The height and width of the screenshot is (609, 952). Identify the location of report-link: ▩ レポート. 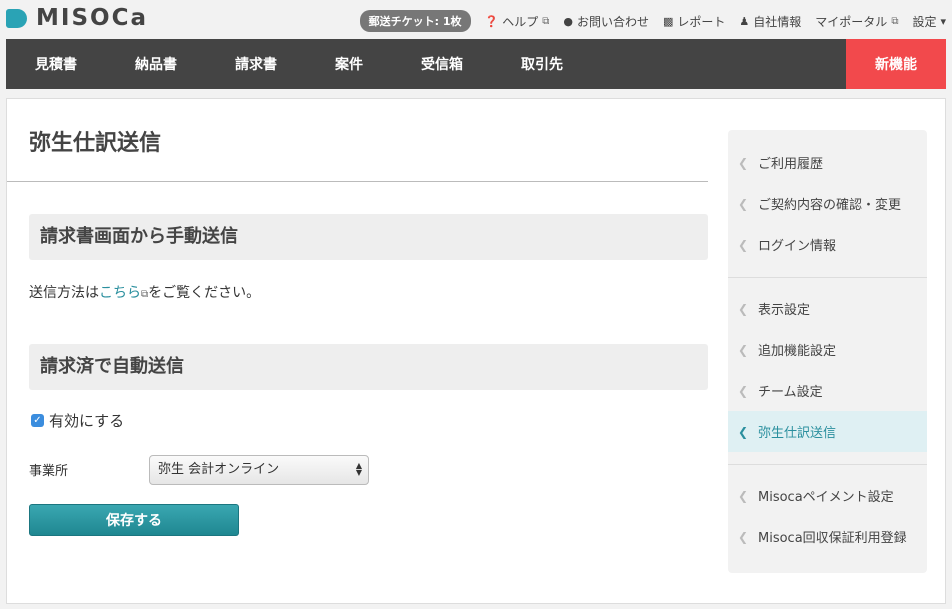
(694, 21).